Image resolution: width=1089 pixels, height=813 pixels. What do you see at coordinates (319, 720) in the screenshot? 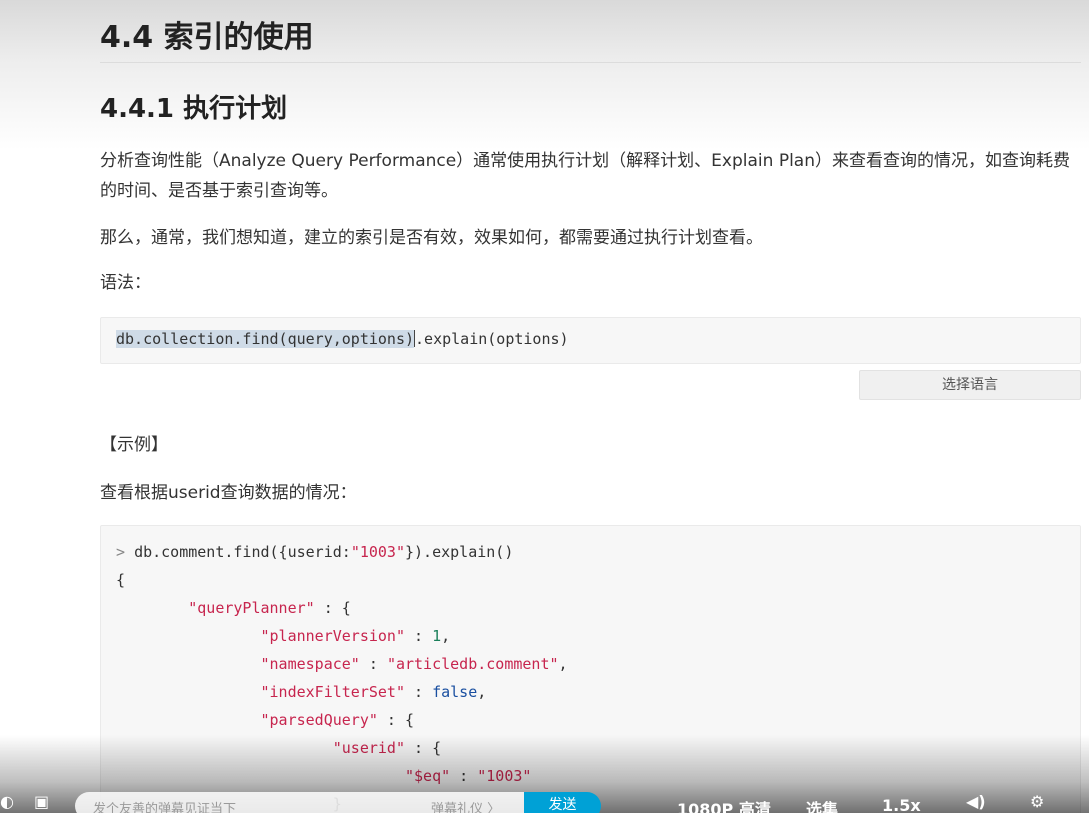
I see `code-token: "parsedQuery"` at bounding box center [319, 720].